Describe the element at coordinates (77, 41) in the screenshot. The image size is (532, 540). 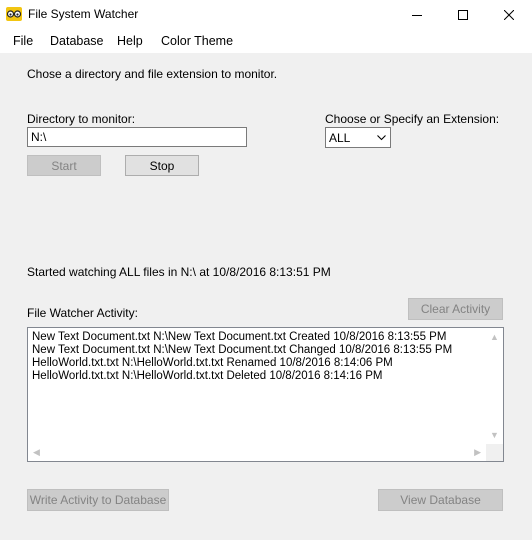
I see `menu-database: Database` at that location.